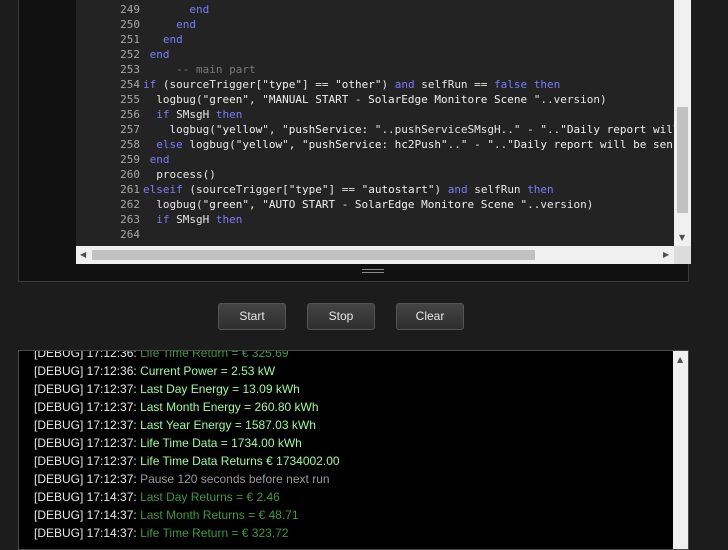  What do you see at coordinates (123, 234) in the screenshot?
I see `code-line: 264` at bounding box center [123, 234].